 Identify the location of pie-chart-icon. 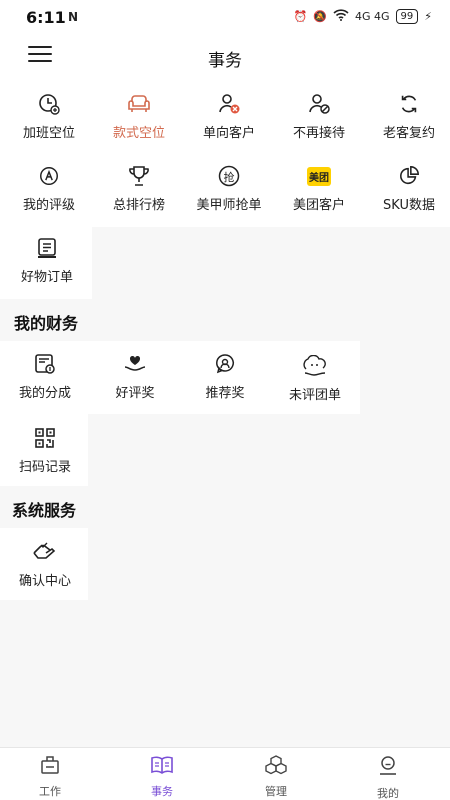
(409, 176).